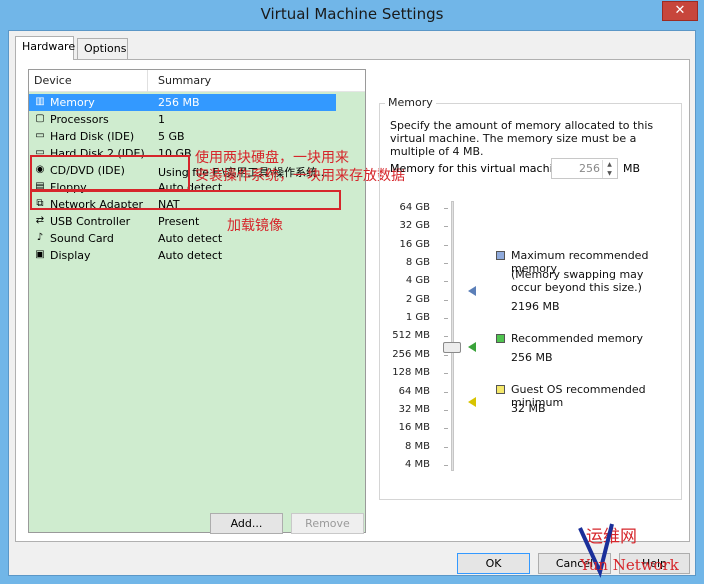 This screenshot has width=704, height=584. I want to click on remove-button: Remove, so click(327, 523).